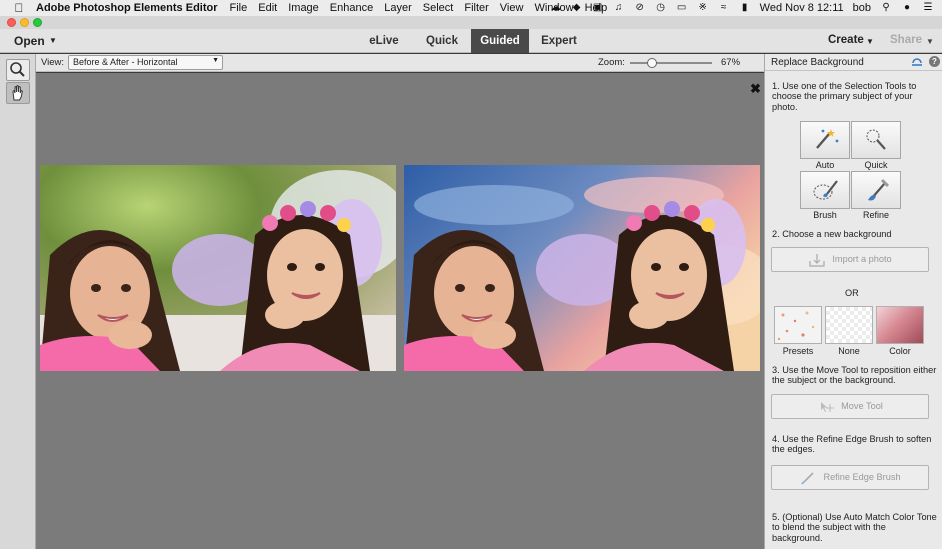  What do you see at coordinates (832, 234) in the screenshot?
I see `step-2-text: 2. Choose a new background` at bounding box center [832, 234].